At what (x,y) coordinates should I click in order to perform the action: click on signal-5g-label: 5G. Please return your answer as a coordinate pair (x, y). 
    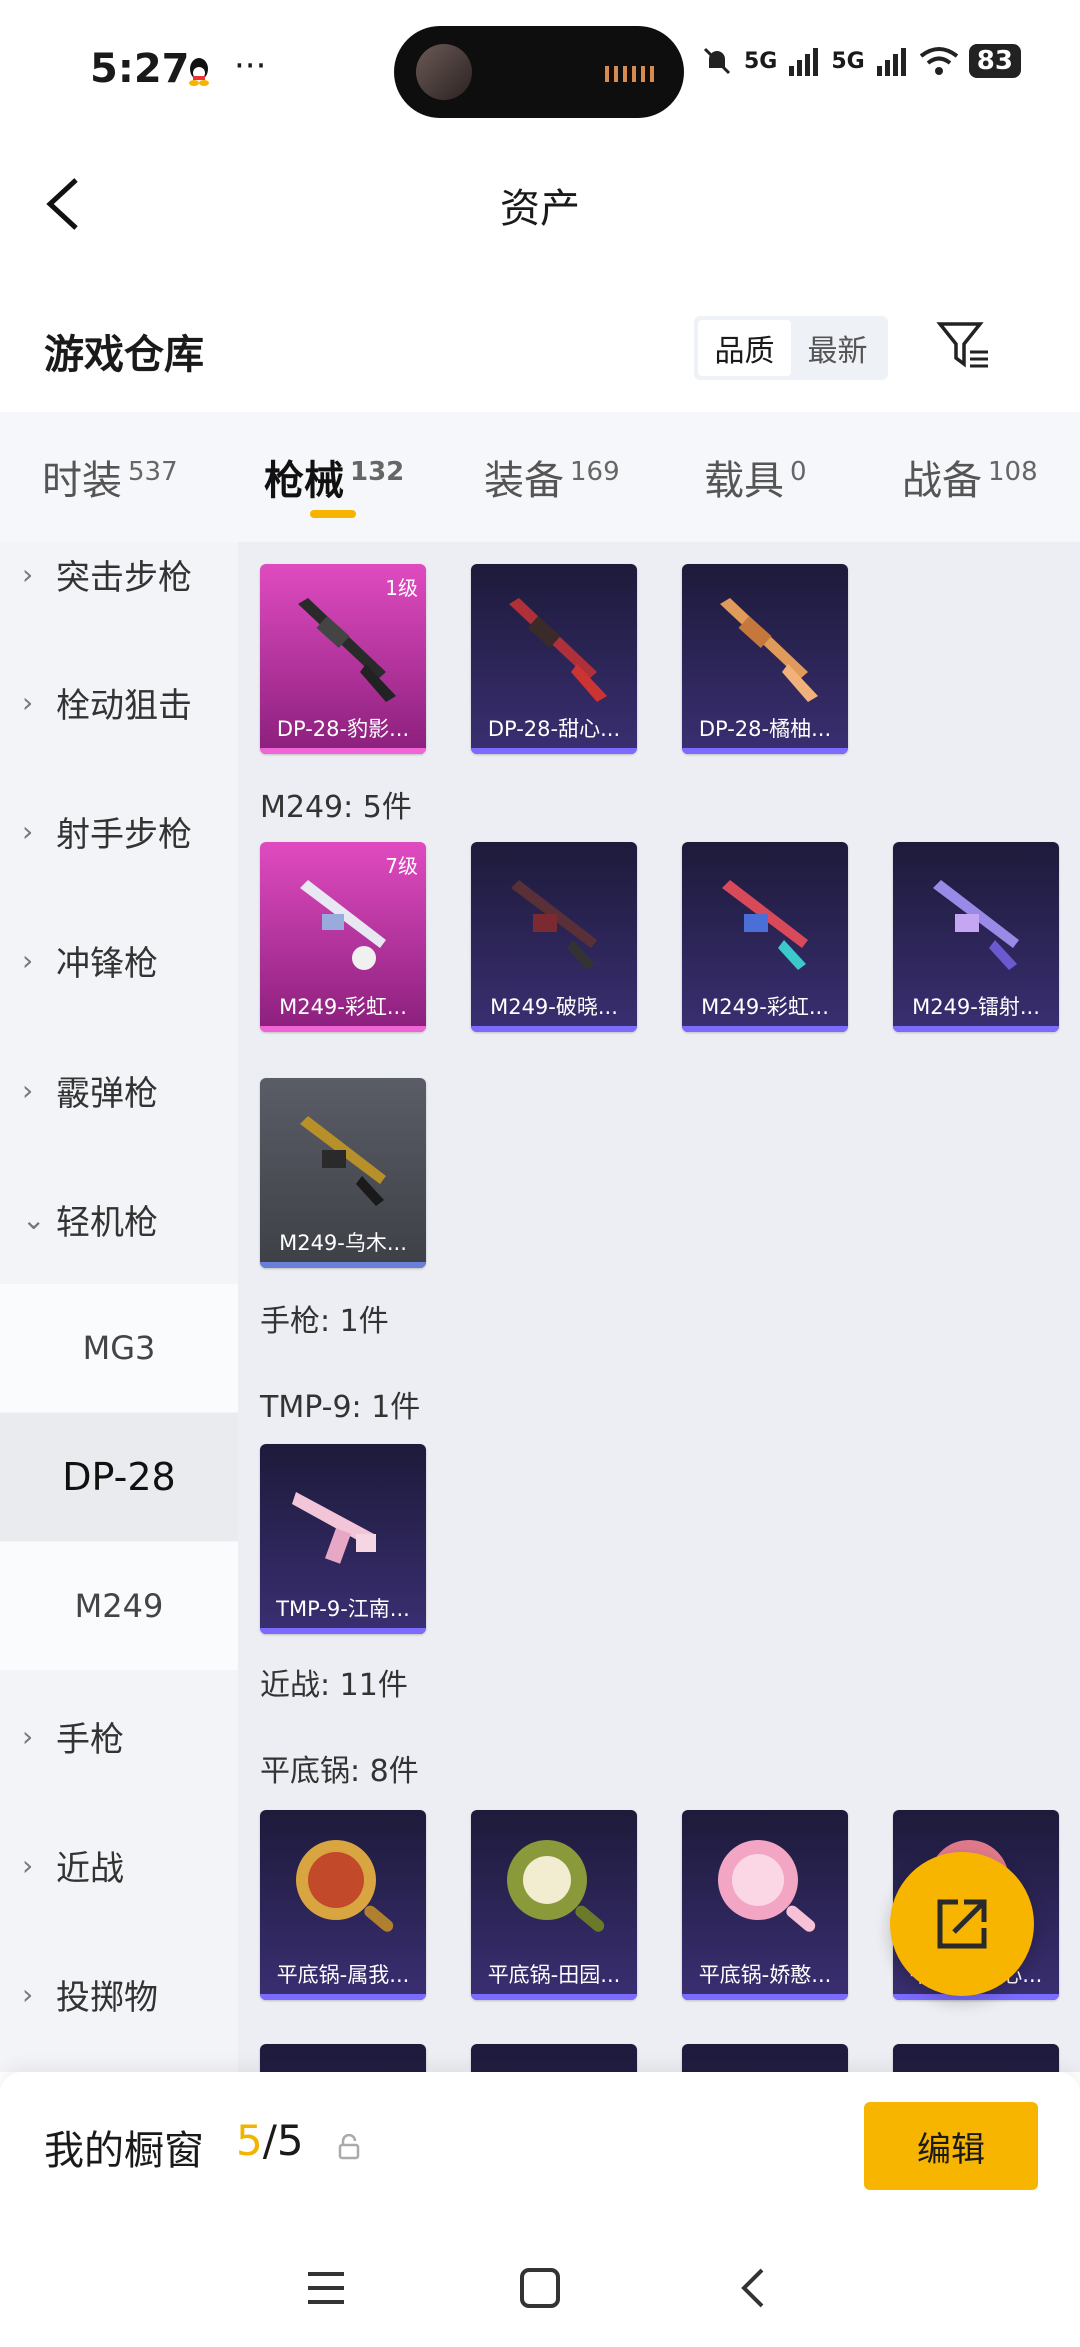
    Looking at the image, I should click on (761, 61).